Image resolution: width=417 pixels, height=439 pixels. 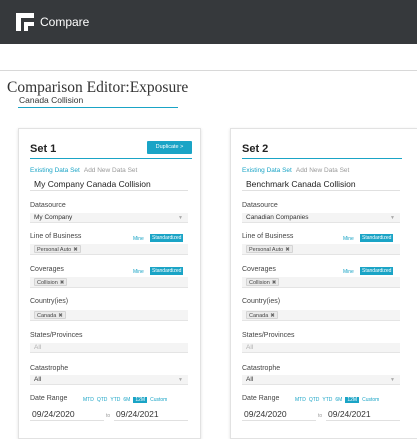 I want to click on duplicate-button: Duplicate >, so click(x=169, y=147).